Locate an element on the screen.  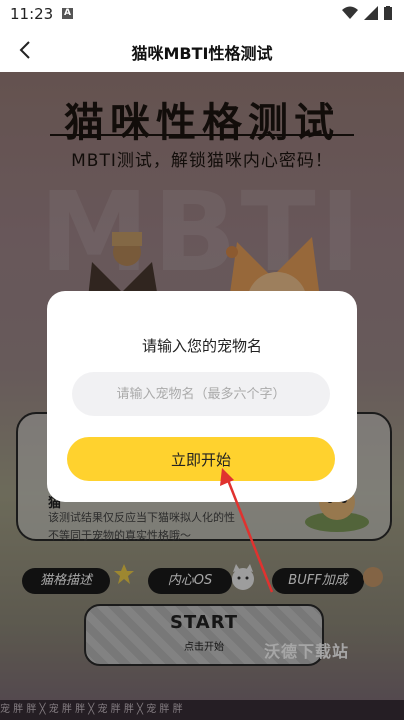
status-time: 11:23 is located at coordinates (32, 14).